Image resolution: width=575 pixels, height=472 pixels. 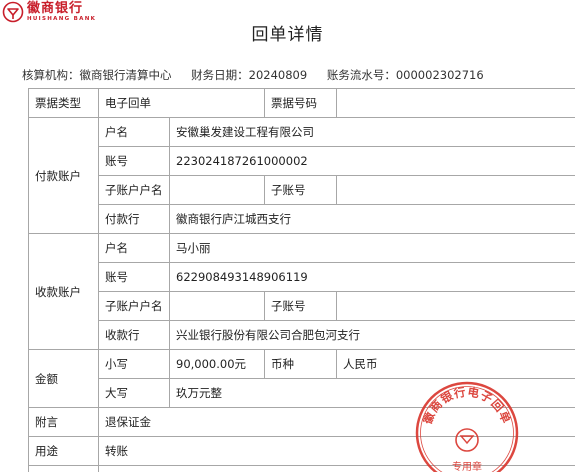 I want to click on table-row: 付款行 徽商银行庐江城西支行, so click(x=302, y=219).